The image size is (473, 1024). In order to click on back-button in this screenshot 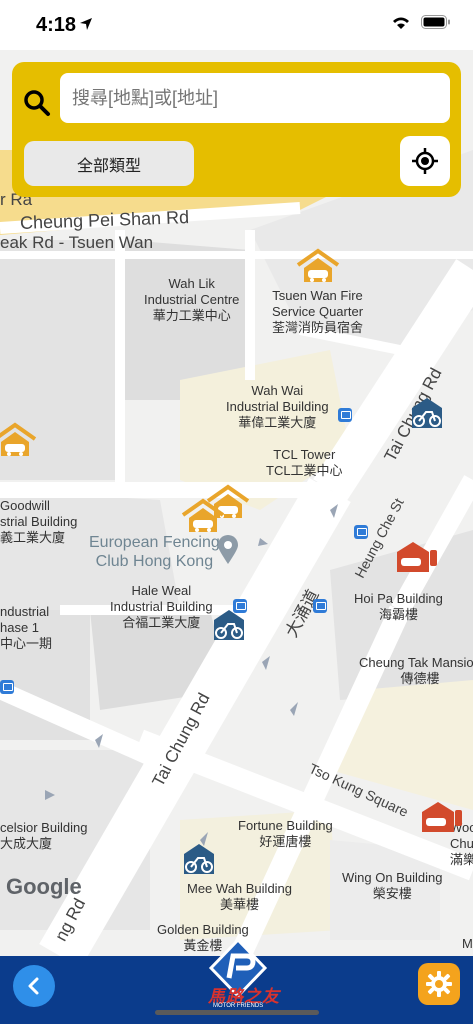, I will do `click(34, 986)`.